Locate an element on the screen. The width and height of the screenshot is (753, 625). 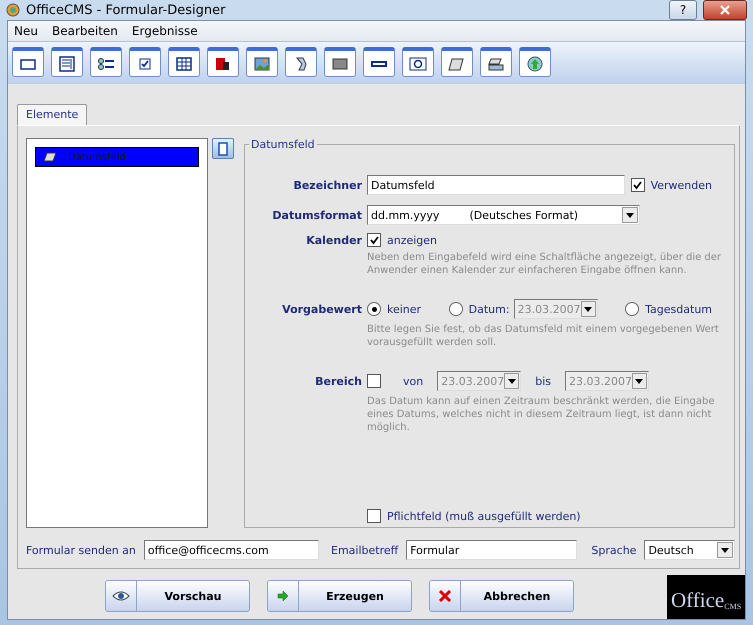
language-dropdown: Deutsch is located at coordinates (689, 550).